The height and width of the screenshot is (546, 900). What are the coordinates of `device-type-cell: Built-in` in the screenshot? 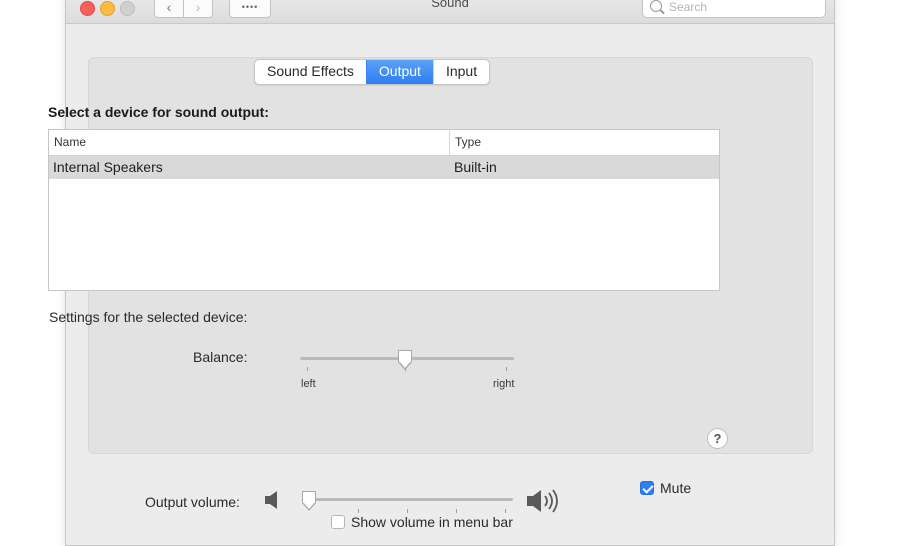 It's located at (475, 167).